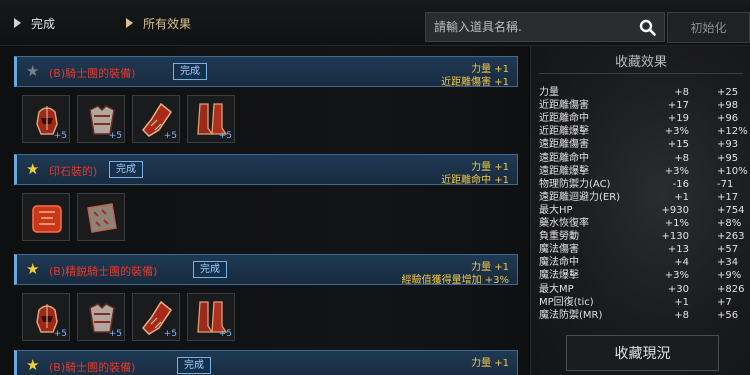 This screenshot has width=750, height=375. Describe the element at coordinates (644, 275) in the screenshot. I see `stat-row: 魔法爆擊 +3% +9%` at that location.